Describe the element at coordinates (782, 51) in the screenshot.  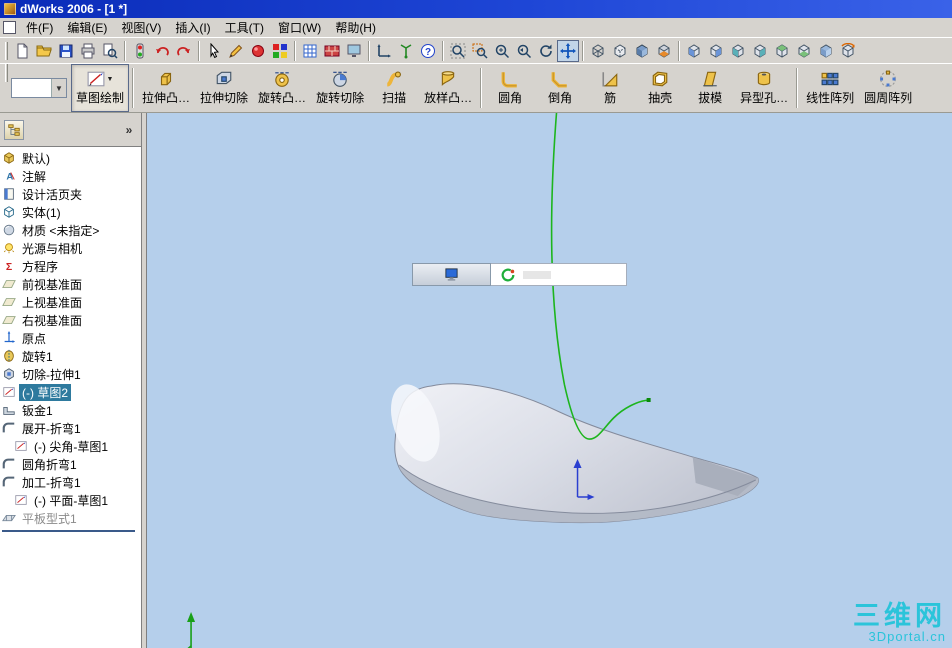
I see `view-top-button` at that location.